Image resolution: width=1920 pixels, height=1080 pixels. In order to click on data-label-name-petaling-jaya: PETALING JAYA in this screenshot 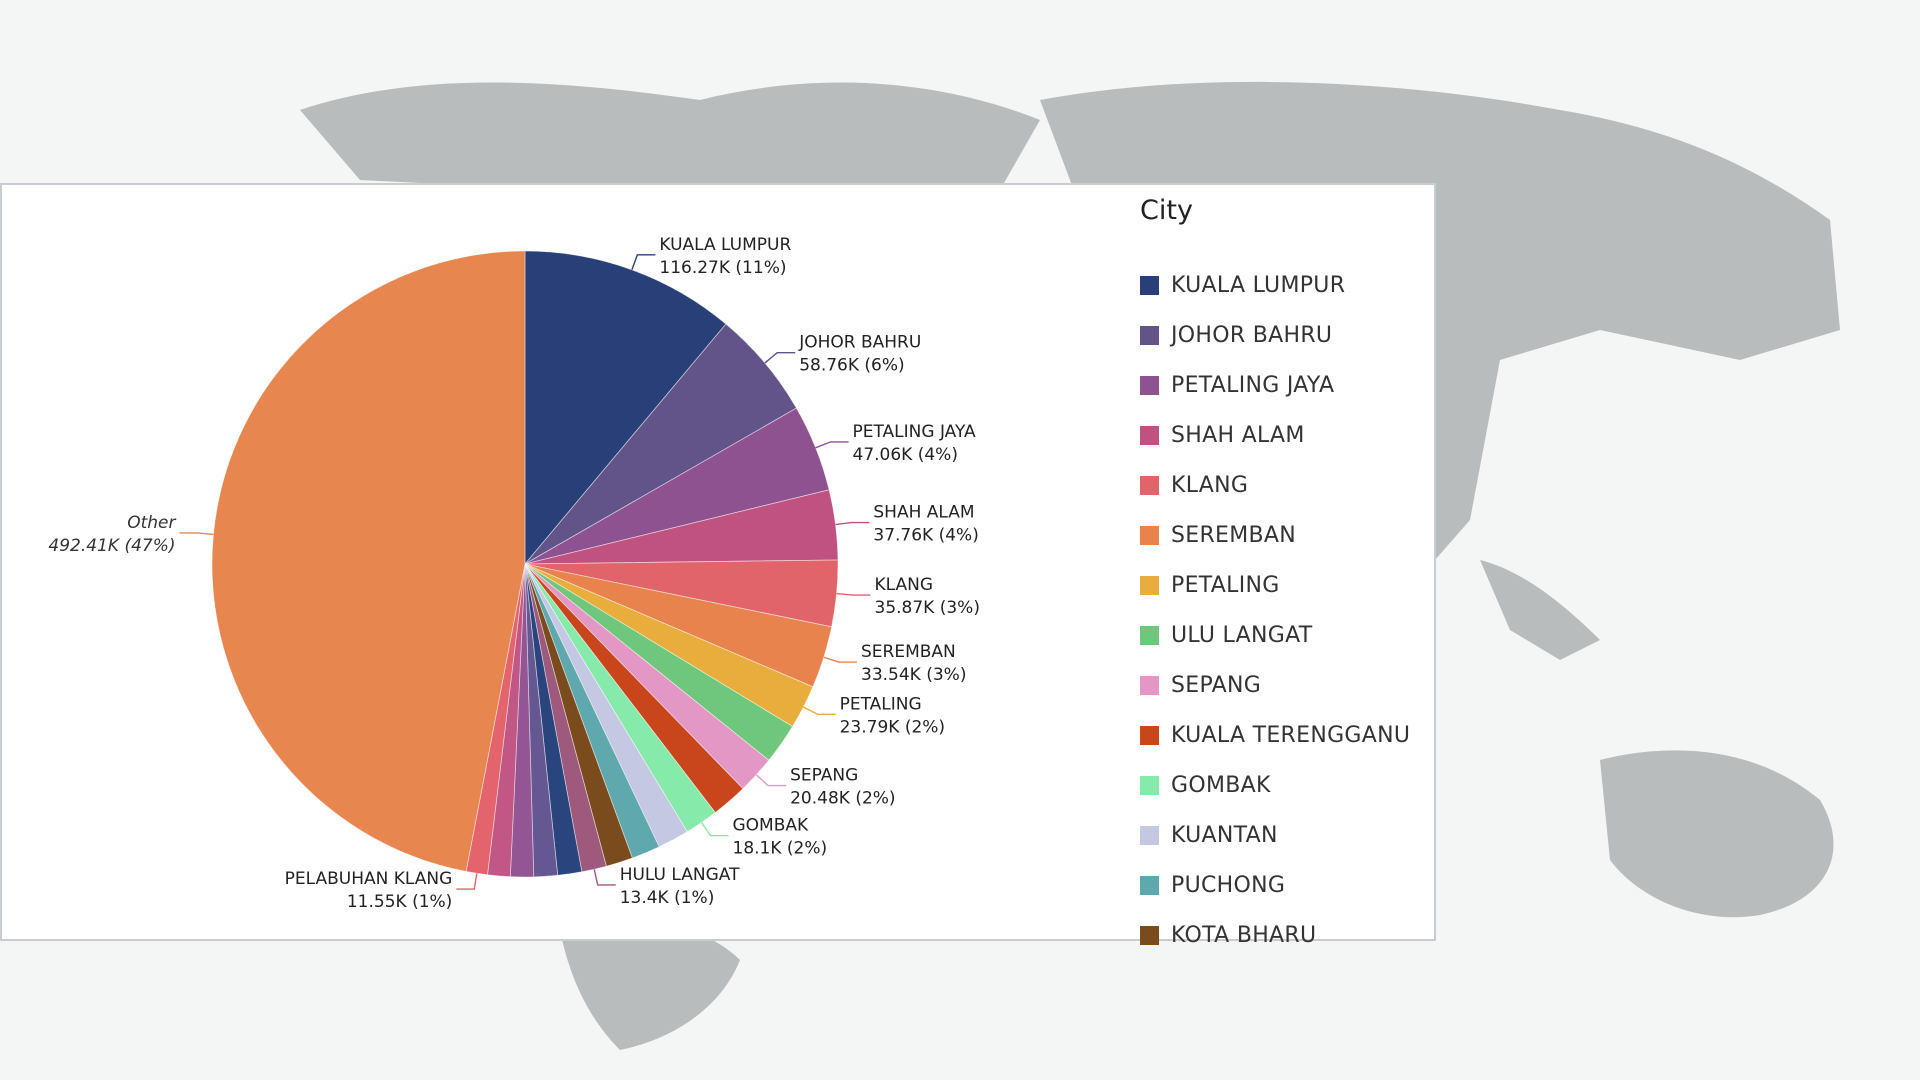, I will do `click(915, 432)`.